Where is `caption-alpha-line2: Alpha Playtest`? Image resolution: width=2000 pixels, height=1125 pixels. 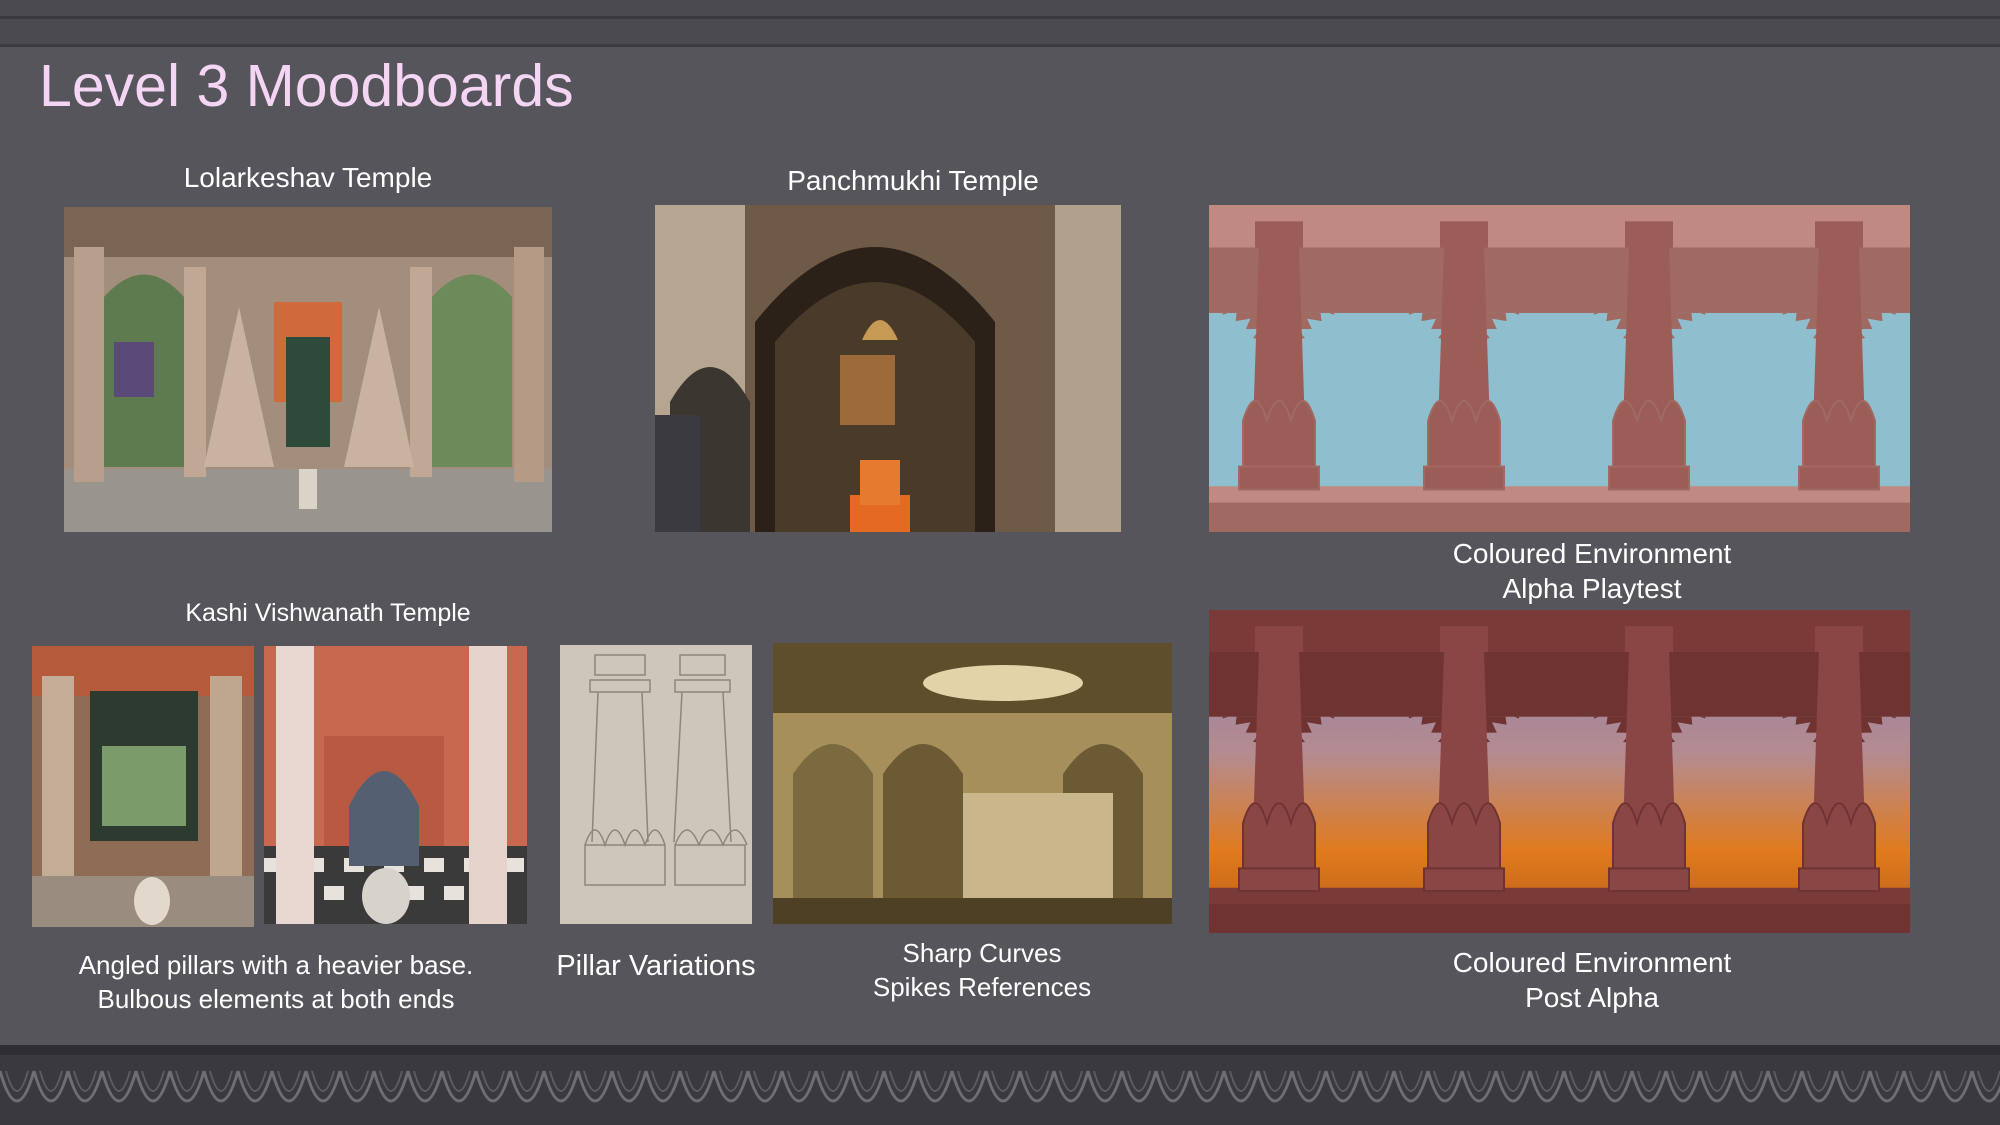
caption-alpha-line2: Alpha Playtest is located at coordinates (1592, 588).